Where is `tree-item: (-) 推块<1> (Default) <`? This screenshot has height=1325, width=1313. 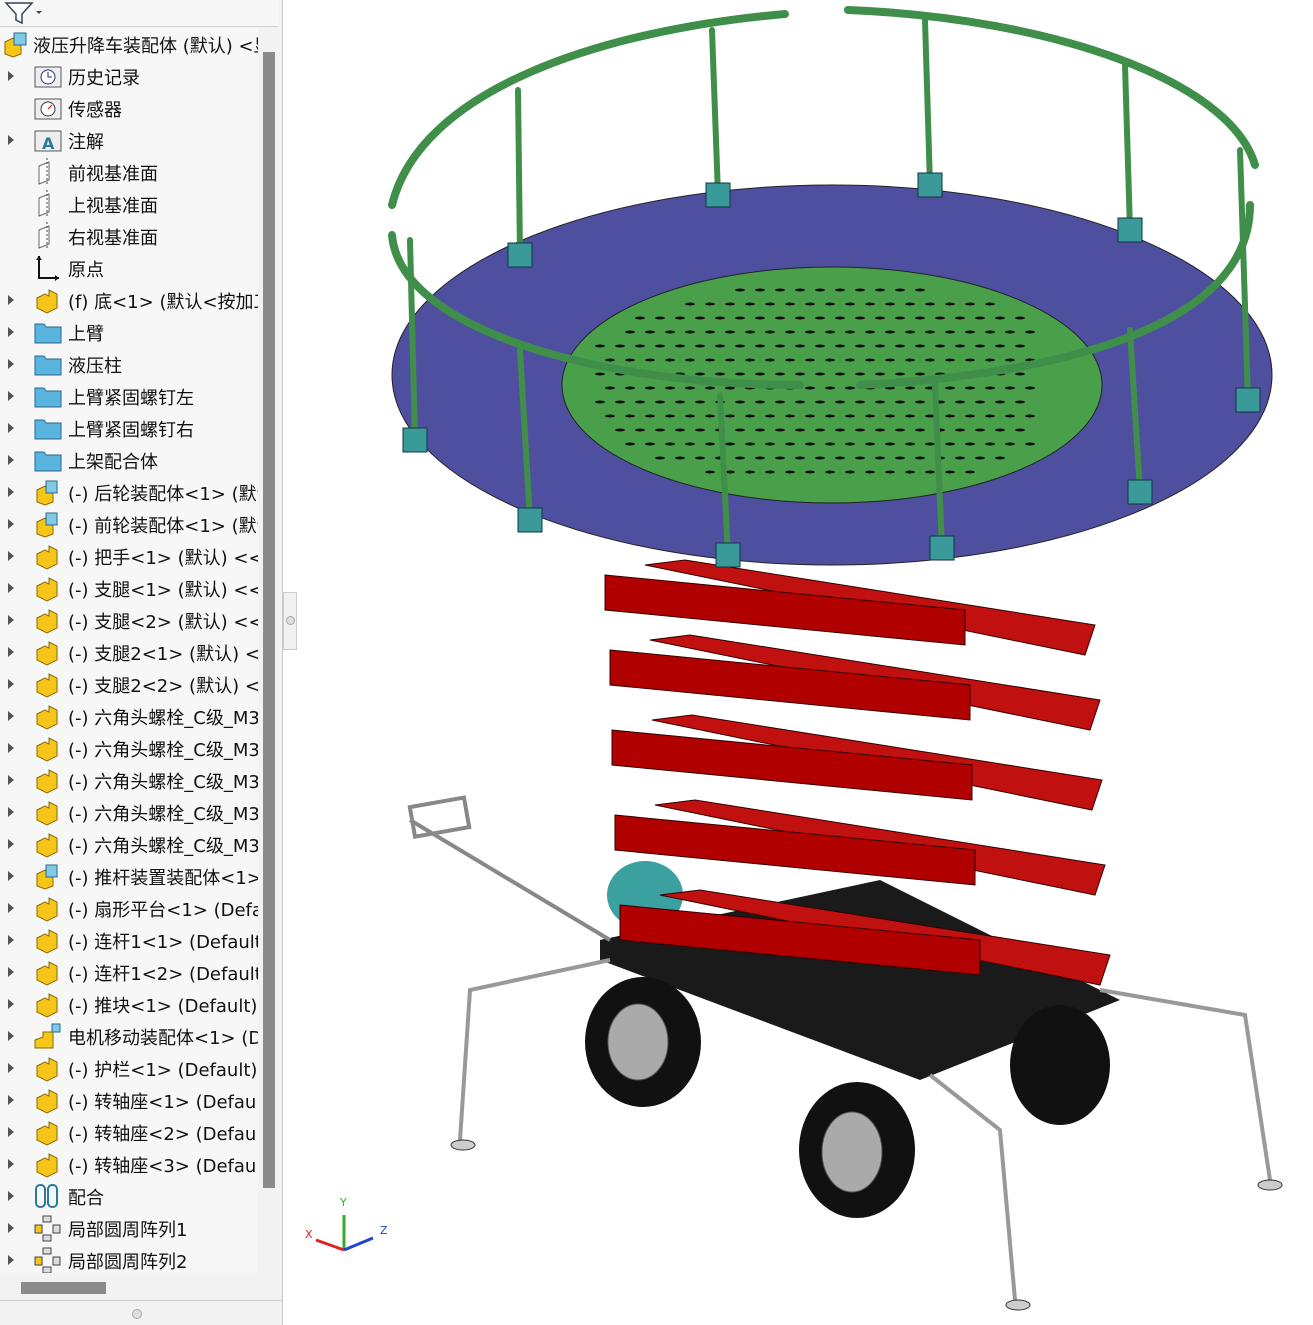 tree-item: (-) 推块<1> (Default) < is located at coordinates (129, 1004).